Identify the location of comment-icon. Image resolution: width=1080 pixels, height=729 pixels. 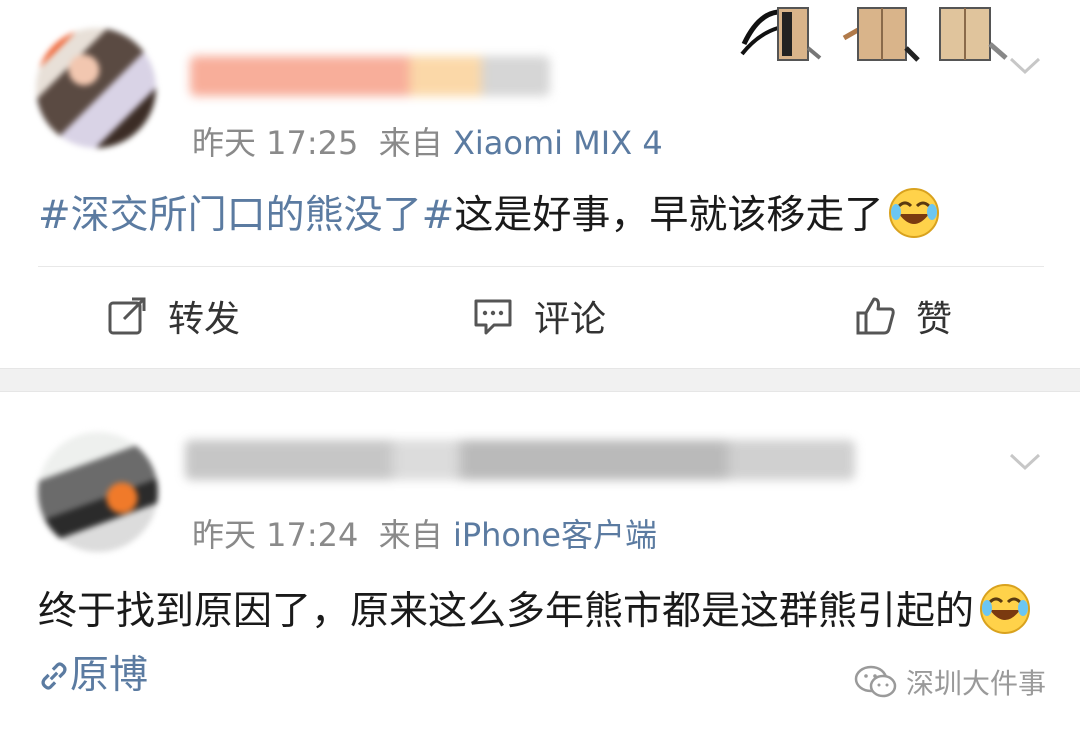
(493, 317).